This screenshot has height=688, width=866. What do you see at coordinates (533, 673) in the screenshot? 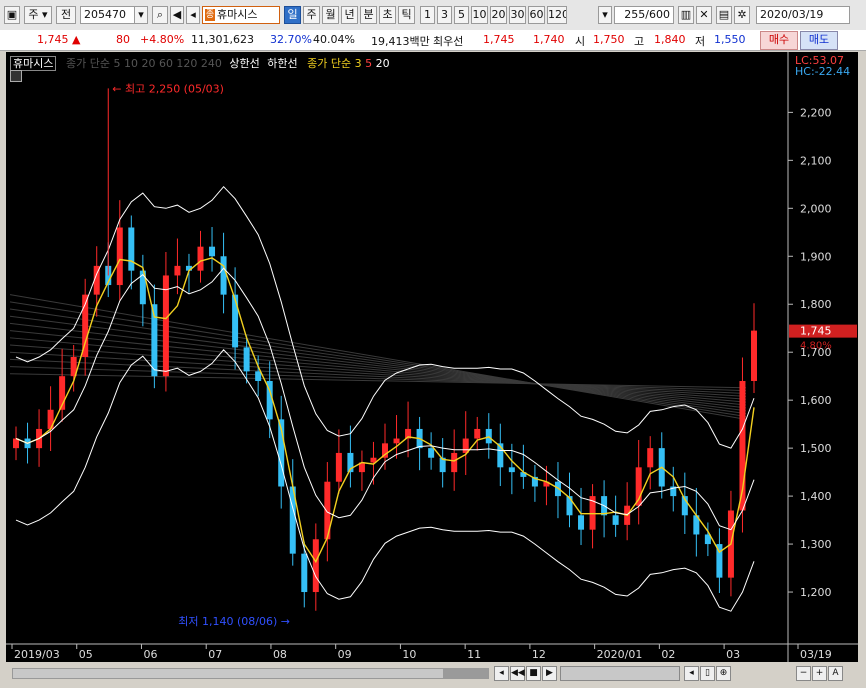
I see `stop-icon: ■` at bounding box center [533, 673].